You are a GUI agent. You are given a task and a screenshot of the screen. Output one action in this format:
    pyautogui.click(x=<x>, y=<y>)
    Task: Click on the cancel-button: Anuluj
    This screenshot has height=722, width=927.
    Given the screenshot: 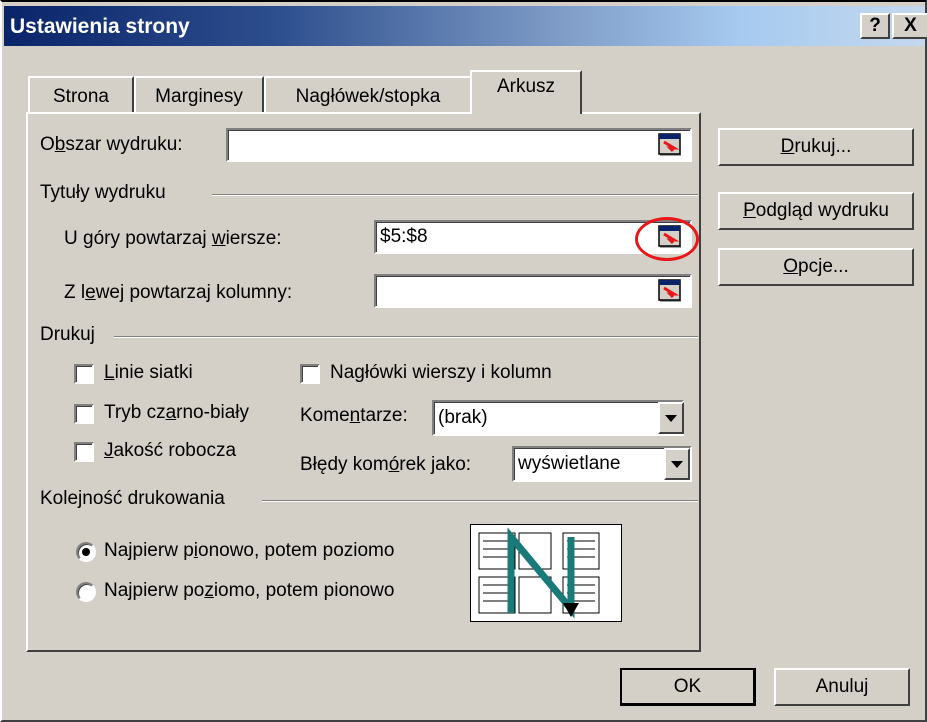 What is the action you would take?
    pyautogui.click(x=842, y=687)
    